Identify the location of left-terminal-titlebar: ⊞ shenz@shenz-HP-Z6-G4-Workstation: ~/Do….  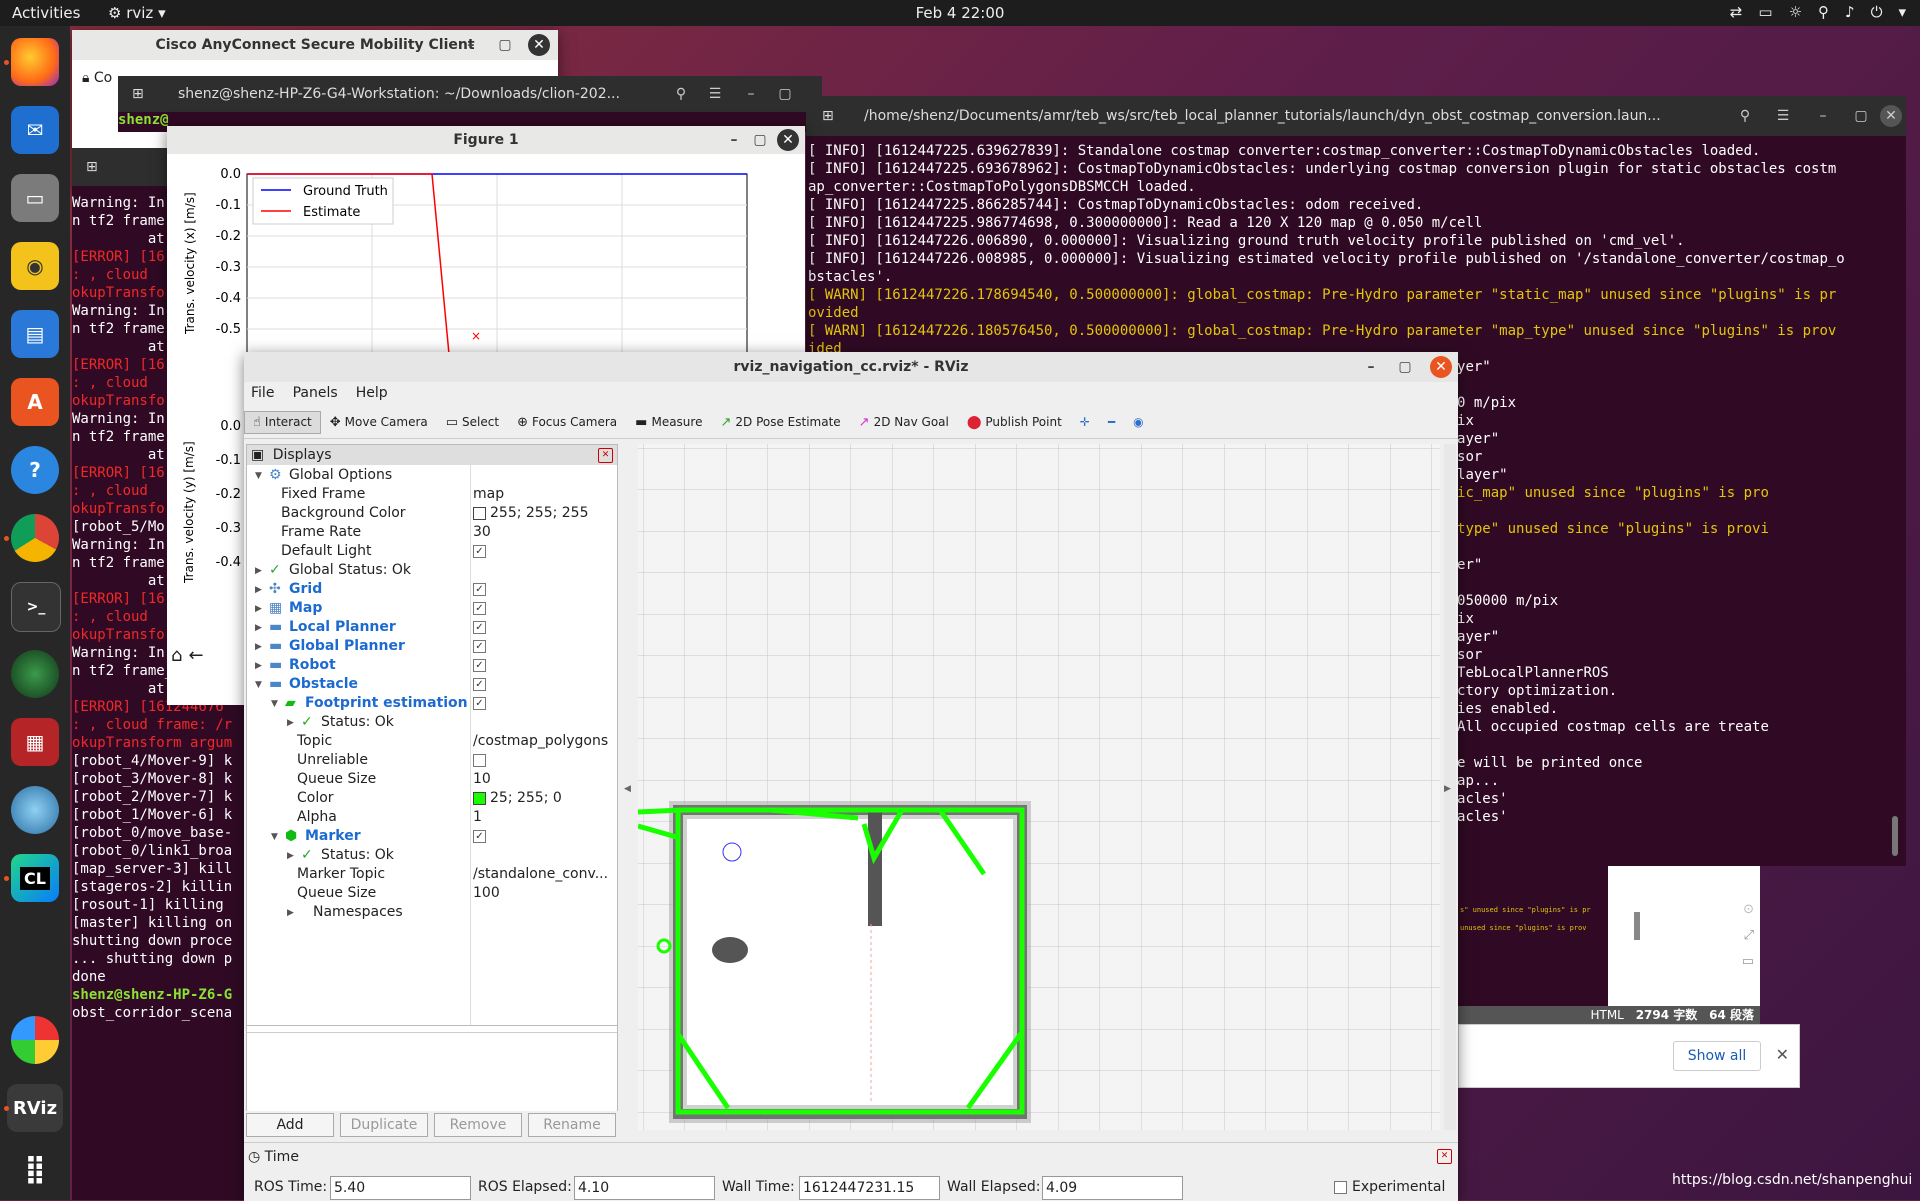
(470, 94).